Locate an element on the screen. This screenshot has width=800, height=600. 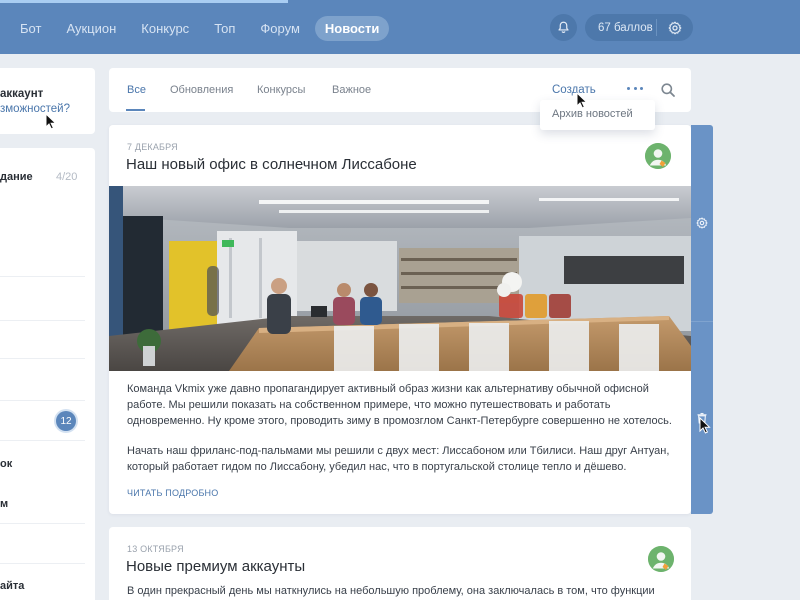
active-tab-indicator is located at coordinates (135, 110).